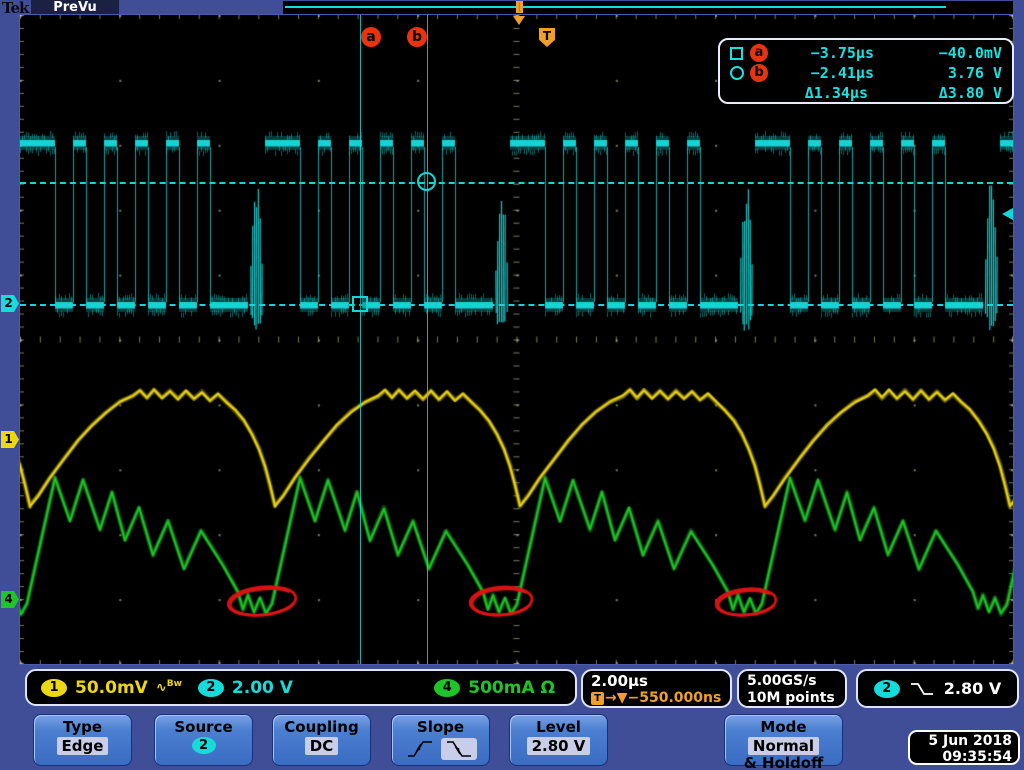 The width and height of the screenshot is (1024, 770). I want to click on cursor-b-row: b −2.41µs 3.76 V, so click(866, 73).